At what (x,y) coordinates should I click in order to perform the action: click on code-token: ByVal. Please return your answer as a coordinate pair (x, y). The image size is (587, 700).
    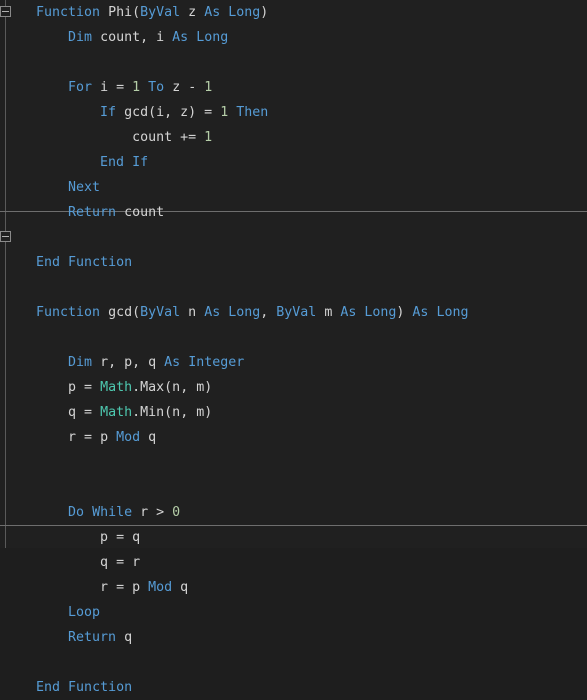
    Looking at the image, I should click on (160, 12).